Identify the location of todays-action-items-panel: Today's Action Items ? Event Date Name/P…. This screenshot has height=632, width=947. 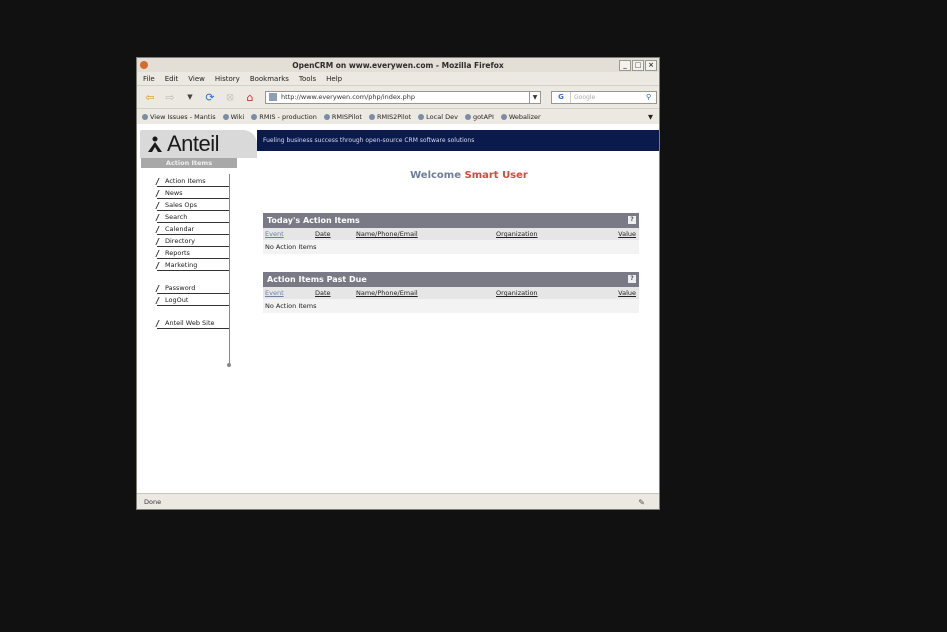
(451, 233).